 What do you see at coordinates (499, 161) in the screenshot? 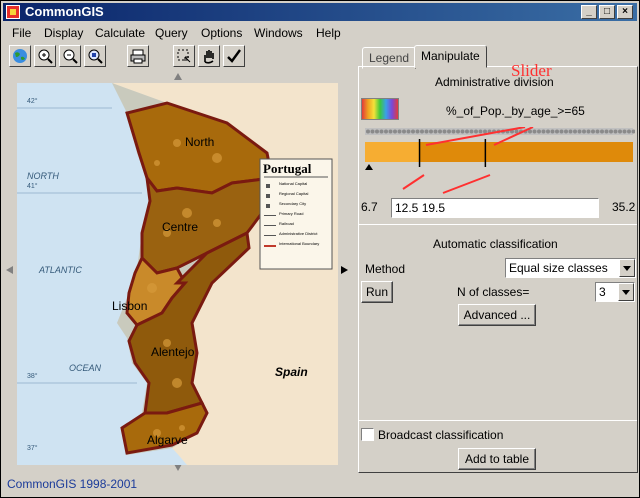
I see `class-slider` at bounding box center [499, 161].